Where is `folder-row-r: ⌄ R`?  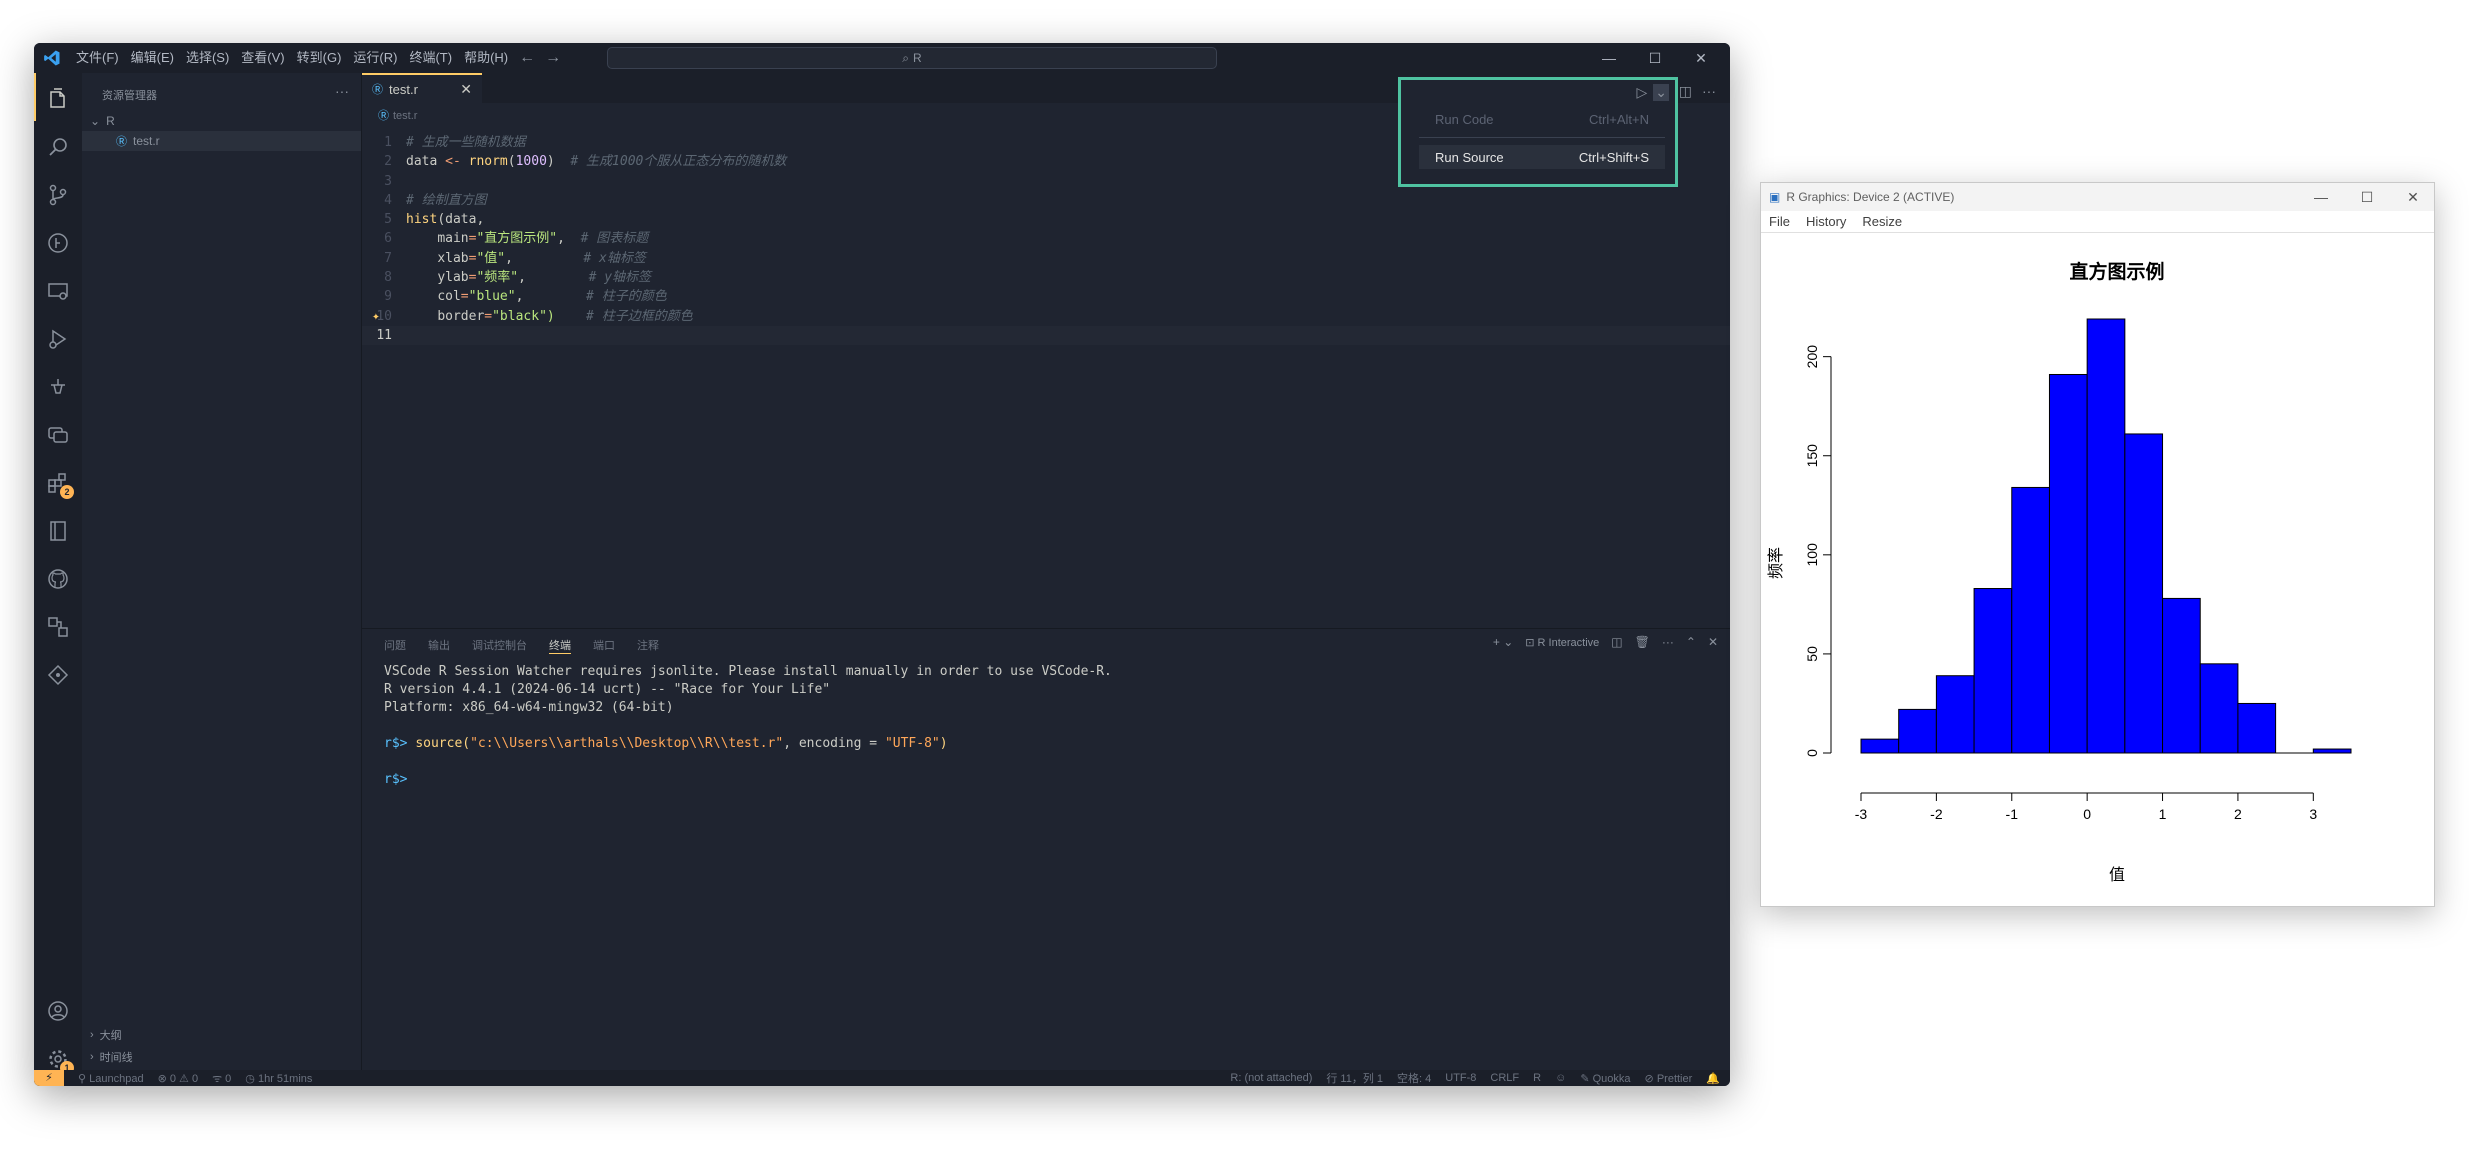 folder-row-r: ⌄ R is located at coordinates (221, 121).